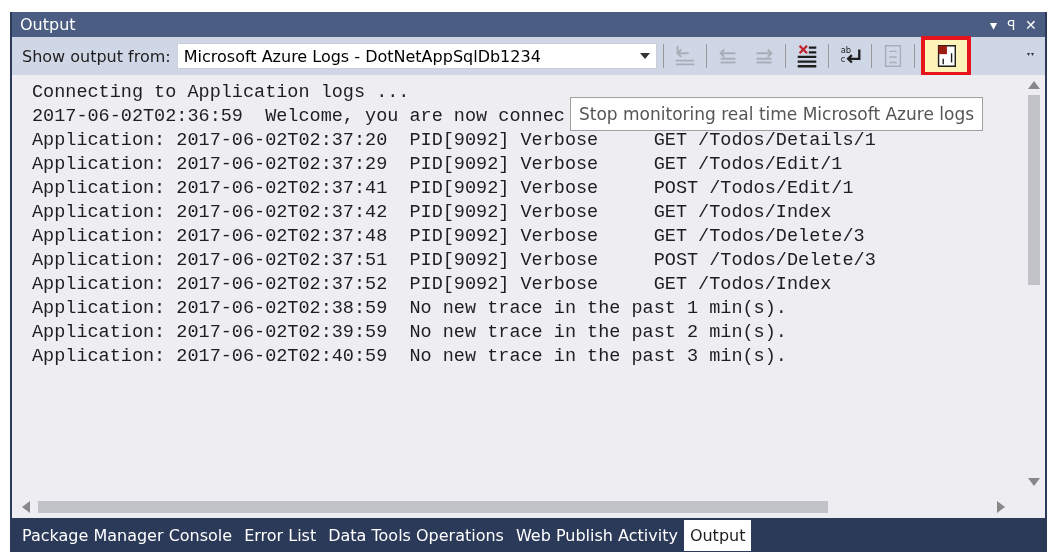 Image resolution: width=1047 pixels, height=552 pixels. What do you see at coordinates (416, 56) in the screenshot?
I see `source-dropdown: Microsoft Azure Logs - DotNetAppSqlDb1234` at bounding box center [416, 56].